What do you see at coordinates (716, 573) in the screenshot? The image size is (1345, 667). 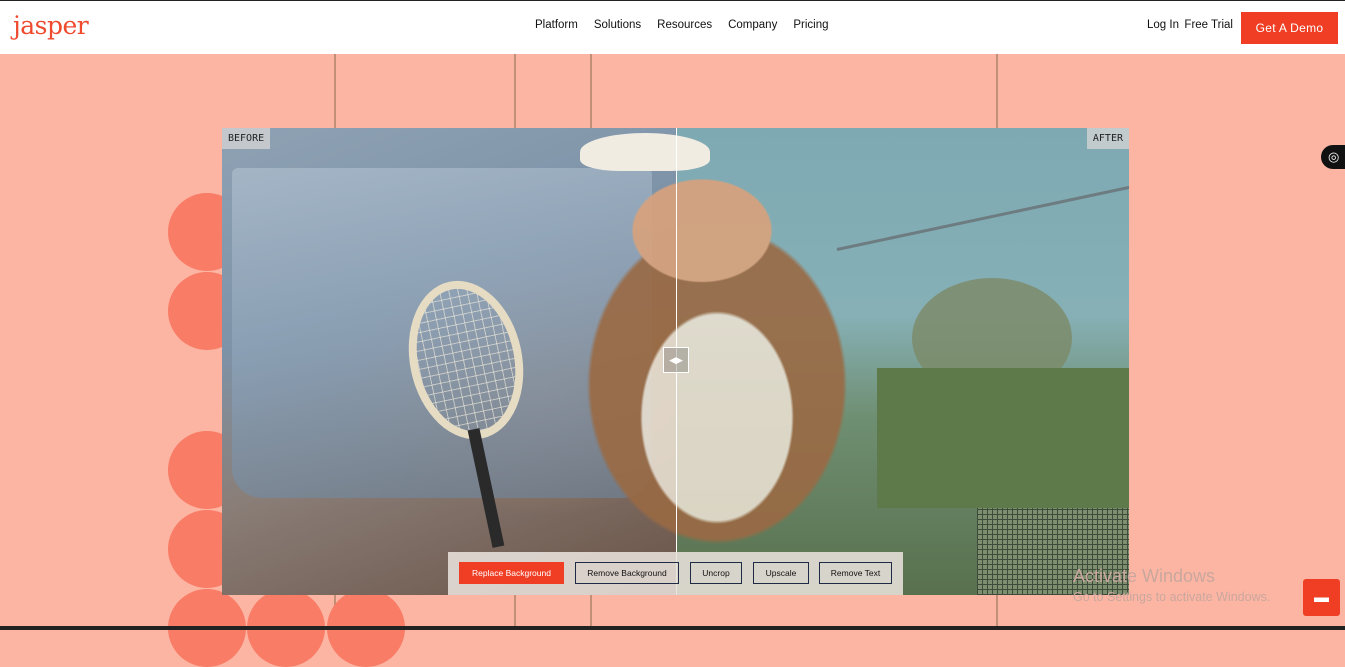 I see `uncrop-button: Uncrop` at bounding box center [716, 573].